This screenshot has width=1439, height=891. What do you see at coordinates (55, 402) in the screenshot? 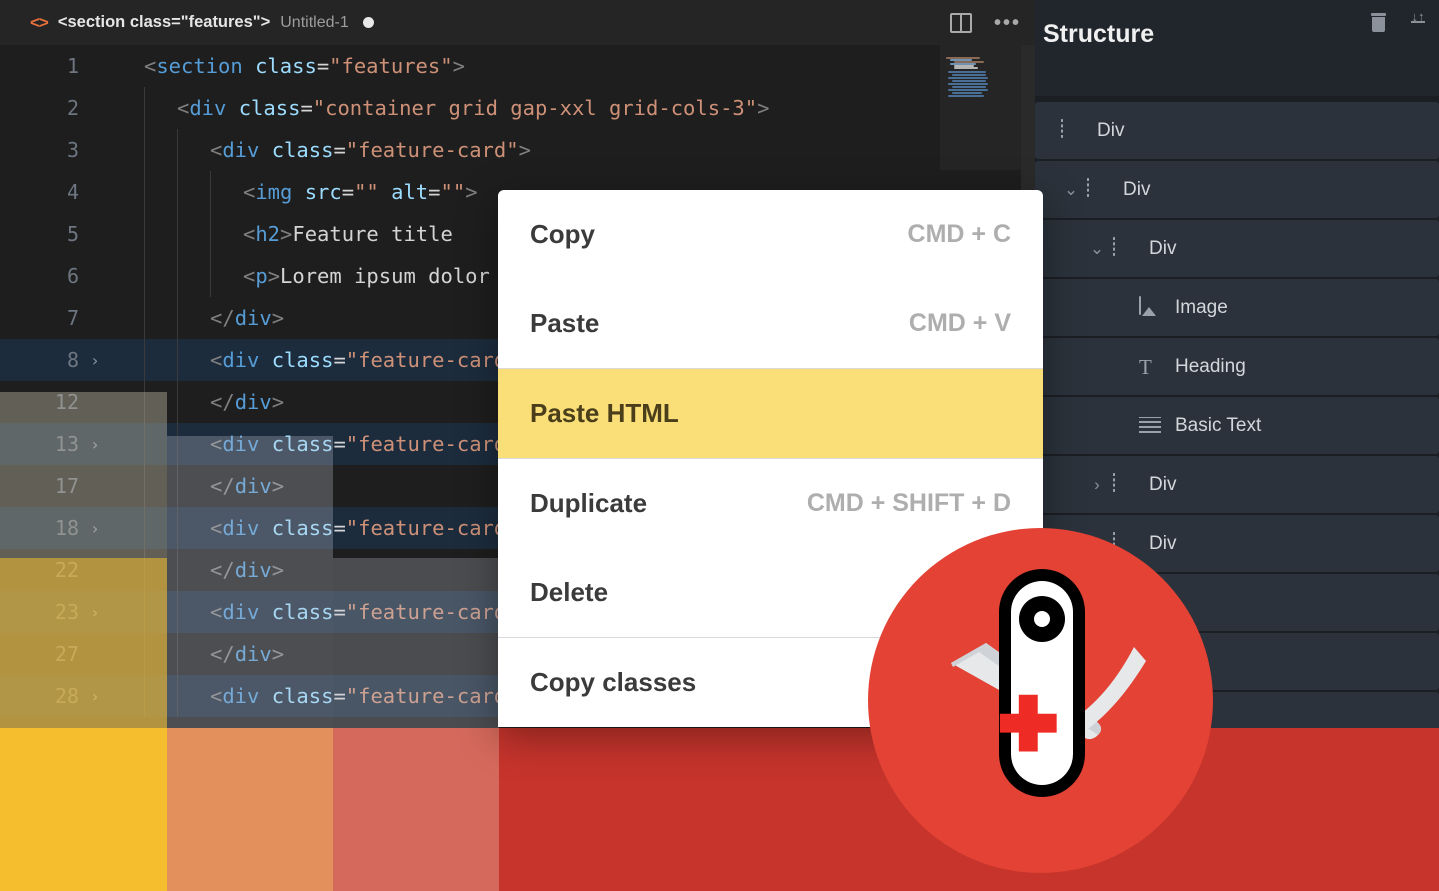
I see `line-gutter: 12›` at bounding box center [55, 402].